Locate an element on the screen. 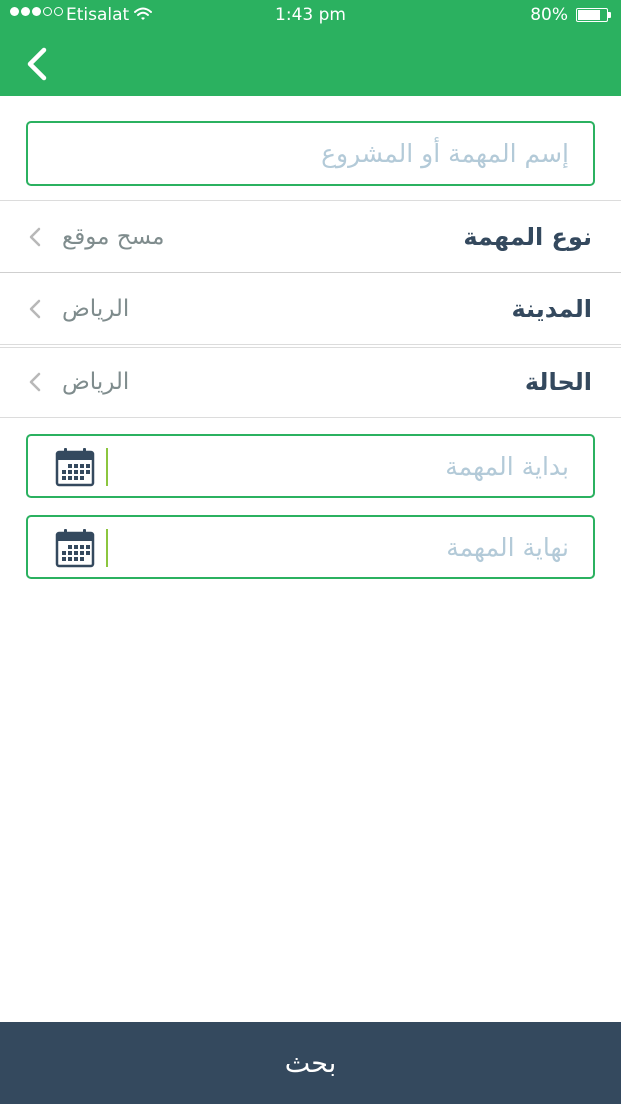 This screenshot has height=1104, width=621. back-button is located at coordinates (38, 64).